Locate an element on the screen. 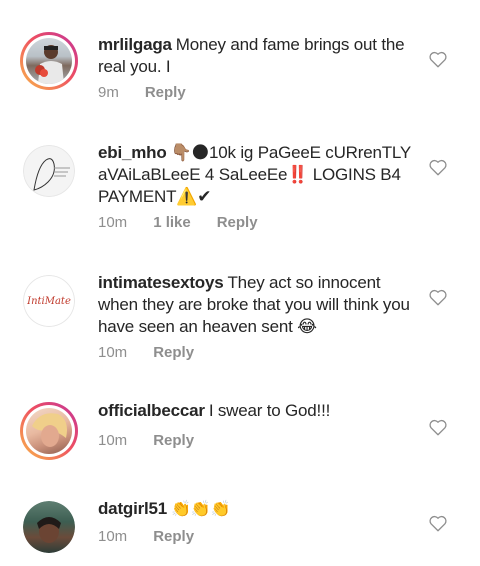  comment-username: mrlilgaga is located at coordinates (135, 44).